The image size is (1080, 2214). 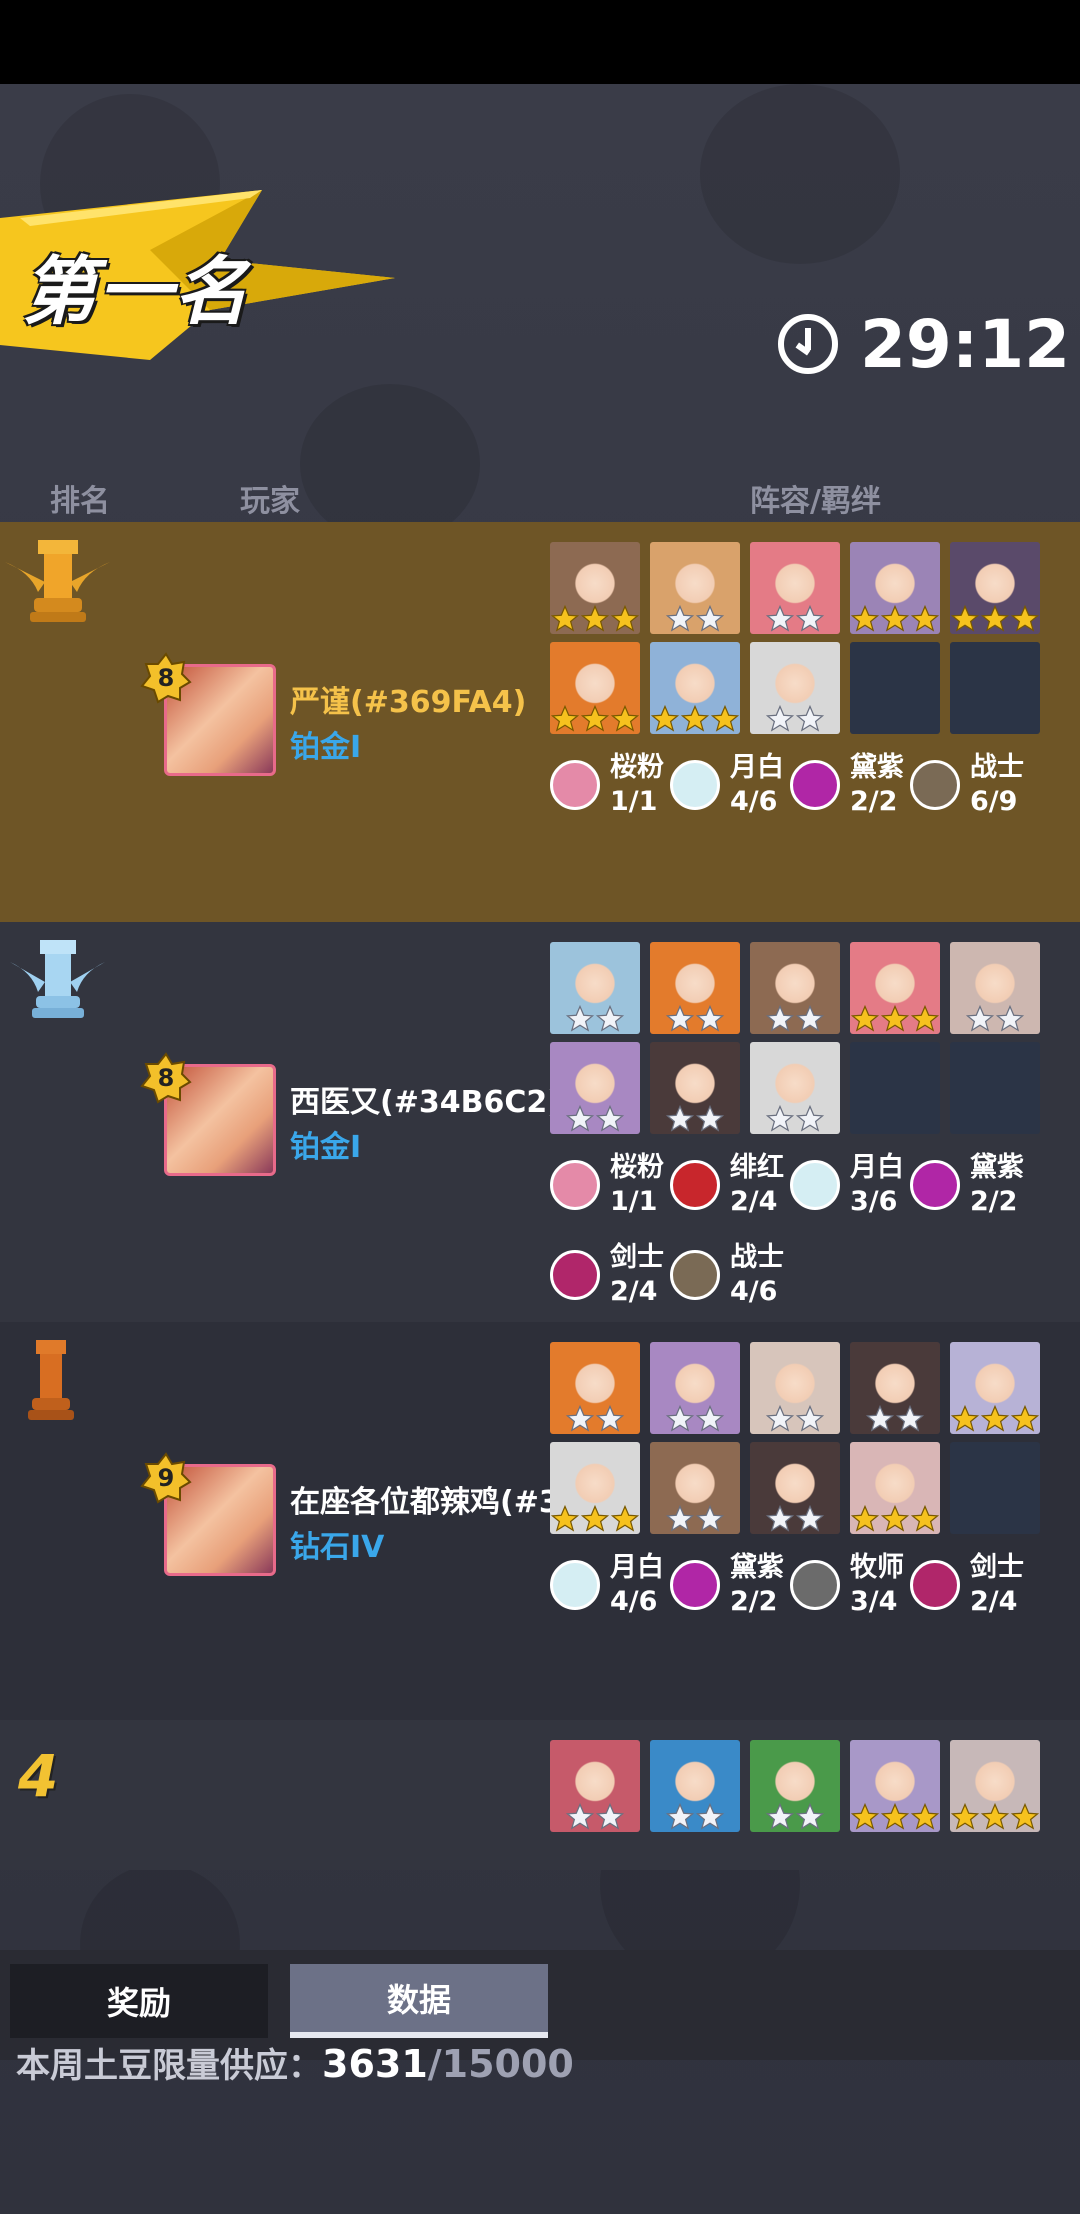 I want to click on synergy-bond: 绯红 2/4, so click(x=727, y=1185).